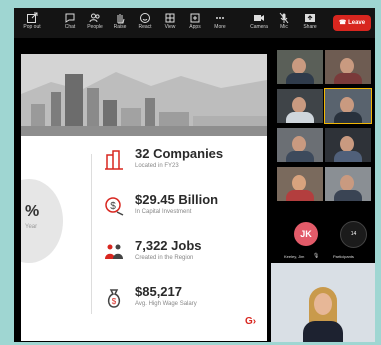 The height and width of the screenshot is (345, 381). What do you see at coordinates (259, 17) in the screenshot?
I see `camera-icon` at bounding box center [259, 17].